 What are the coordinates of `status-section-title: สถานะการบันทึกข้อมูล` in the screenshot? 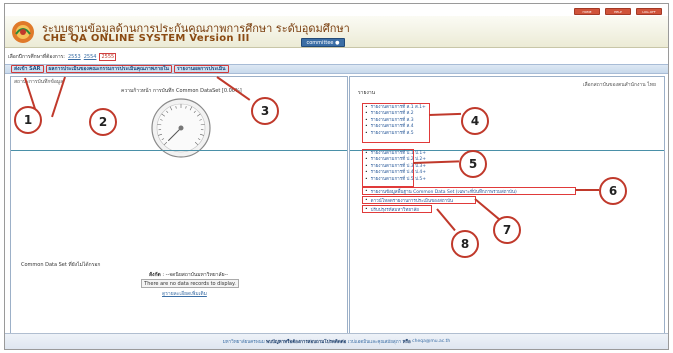 It's located at (39, 82).